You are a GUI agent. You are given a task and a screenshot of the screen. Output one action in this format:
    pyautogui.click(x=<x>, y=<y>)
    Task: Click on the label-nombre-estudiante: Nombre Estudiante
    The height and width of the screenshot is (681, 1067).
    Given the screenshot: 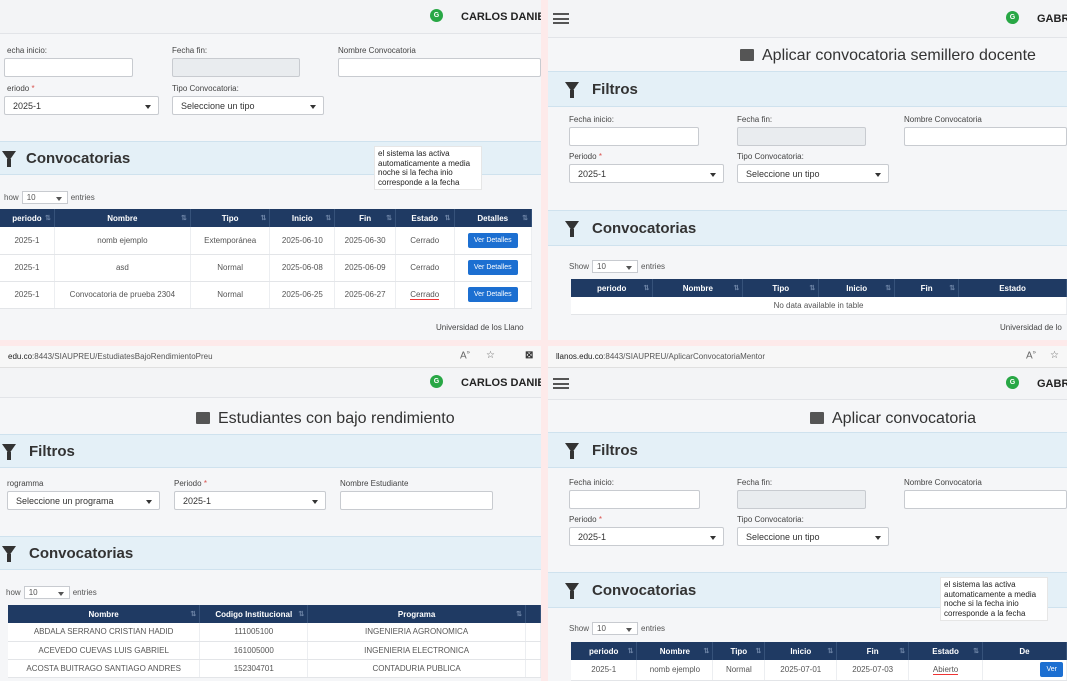 What is the action you would take?
    pyautogui.click(x=374, y=483)
    